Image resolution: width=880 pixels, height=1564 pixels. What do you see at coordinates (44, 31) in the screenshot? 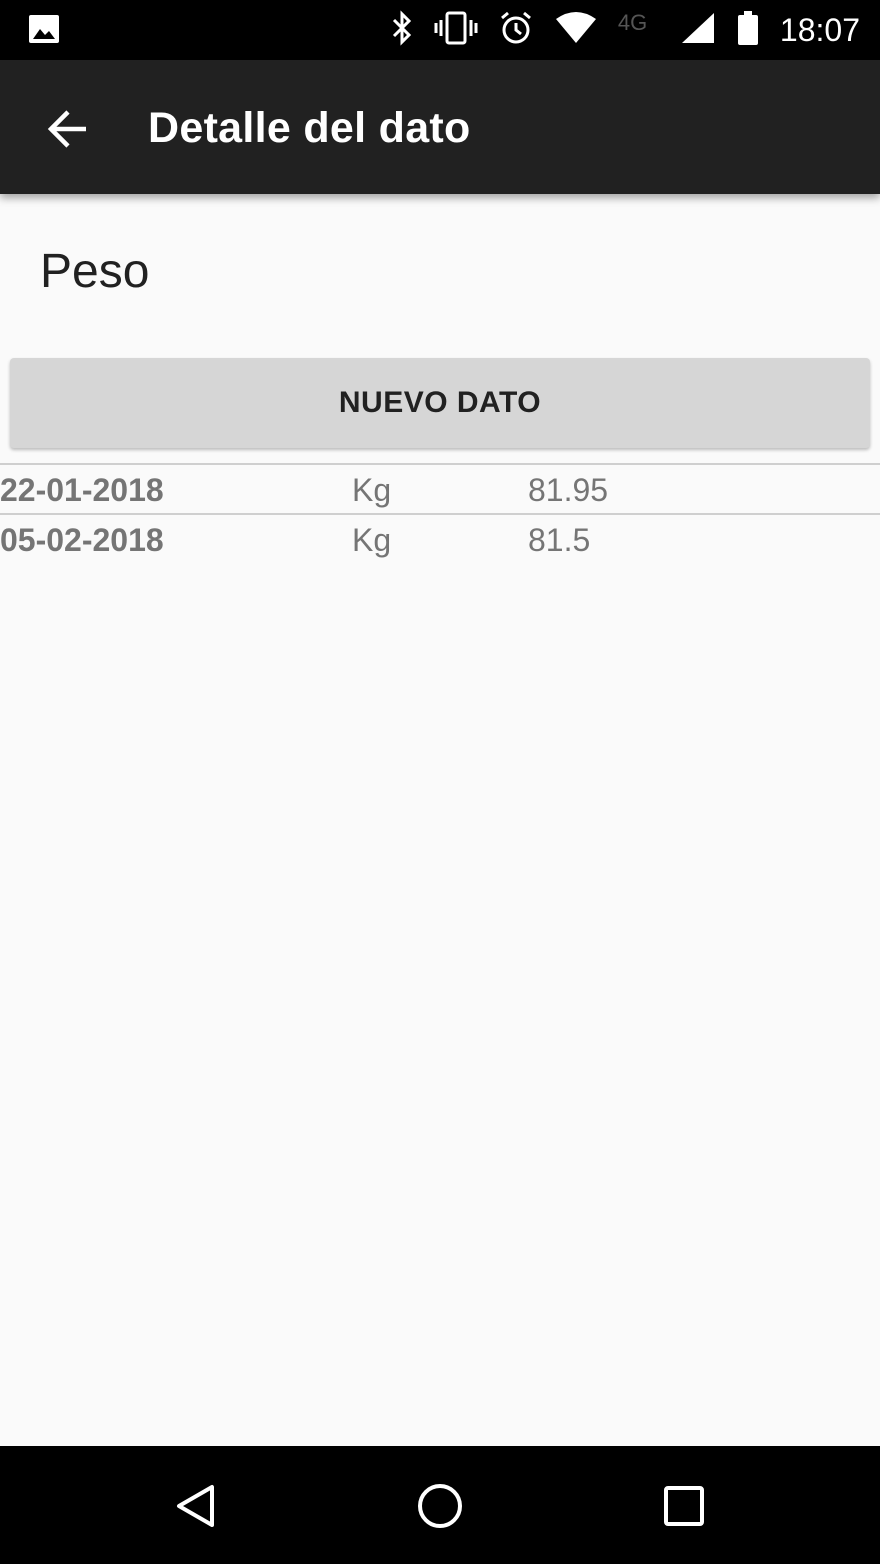
I see `image-icon` at bounding box center [44, 31].